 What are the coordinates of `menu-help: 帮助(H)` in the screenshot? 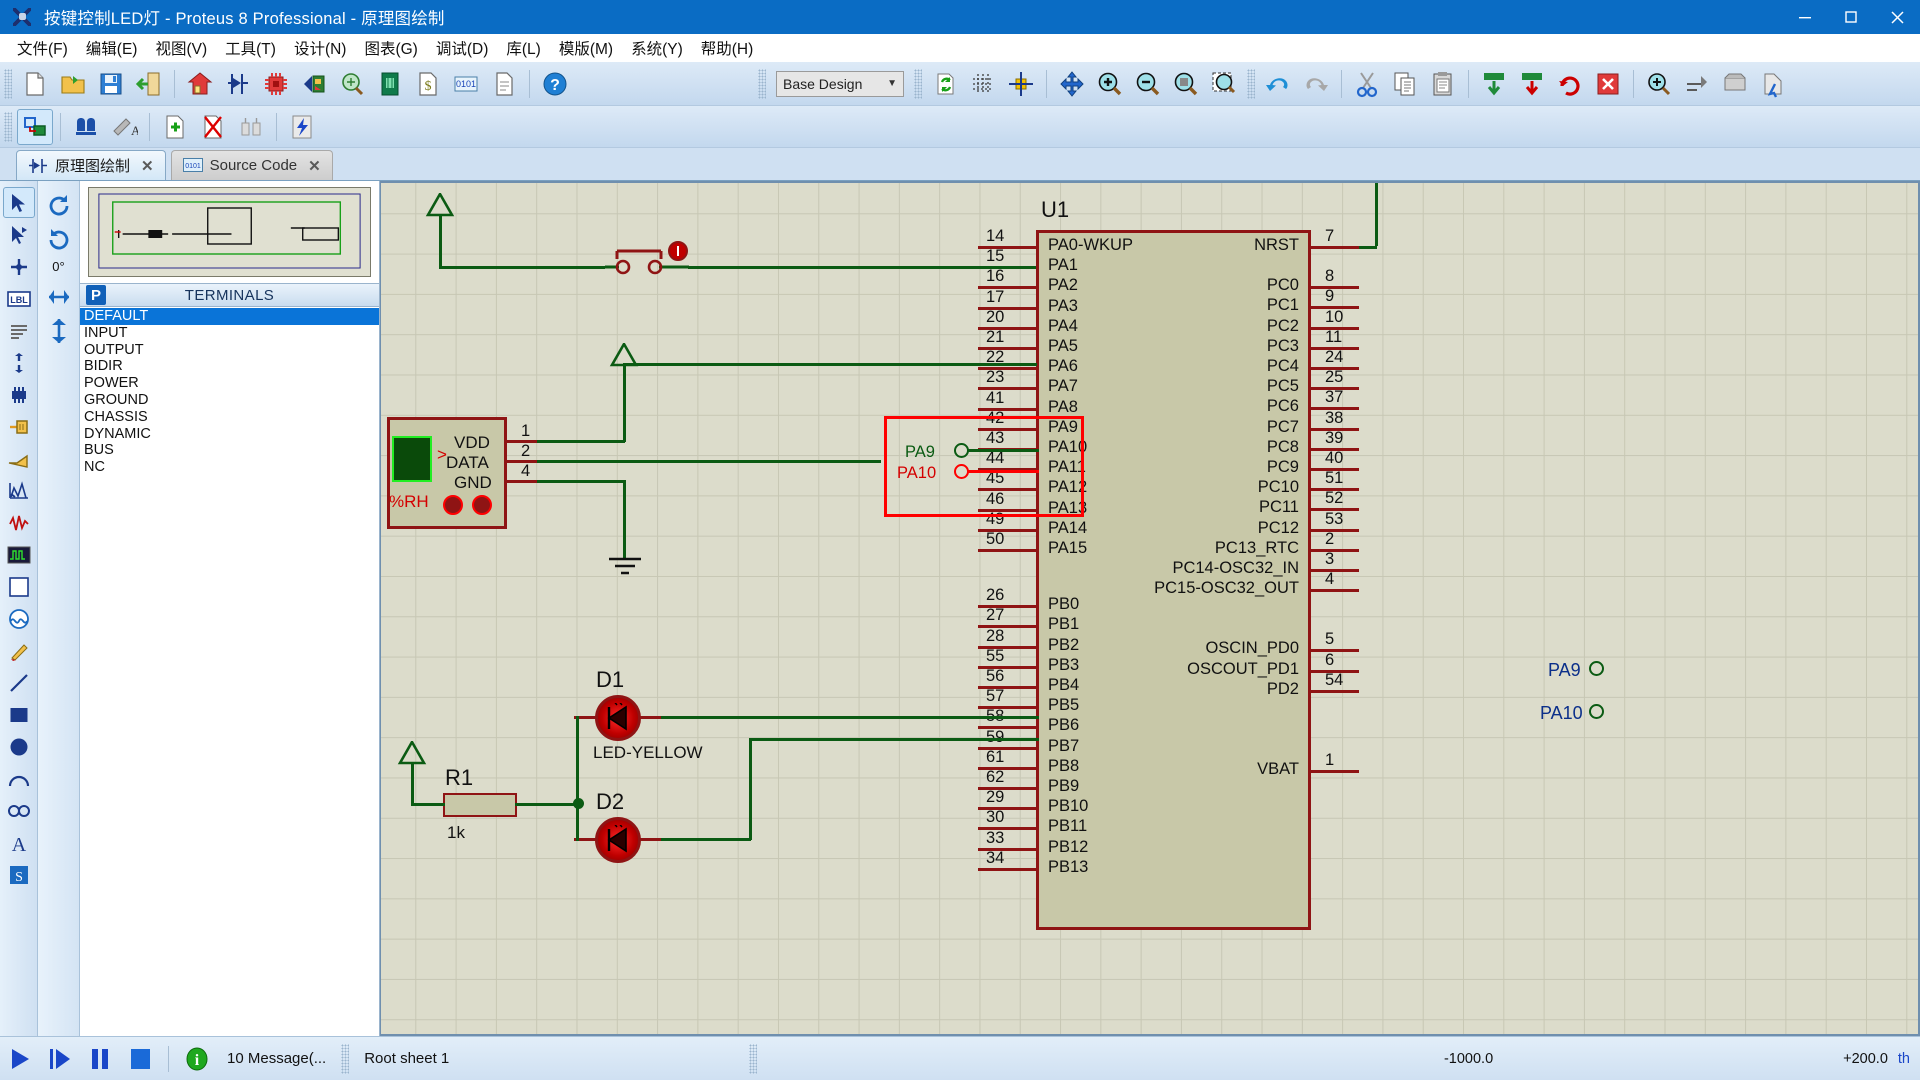 It's located at (727, 48).